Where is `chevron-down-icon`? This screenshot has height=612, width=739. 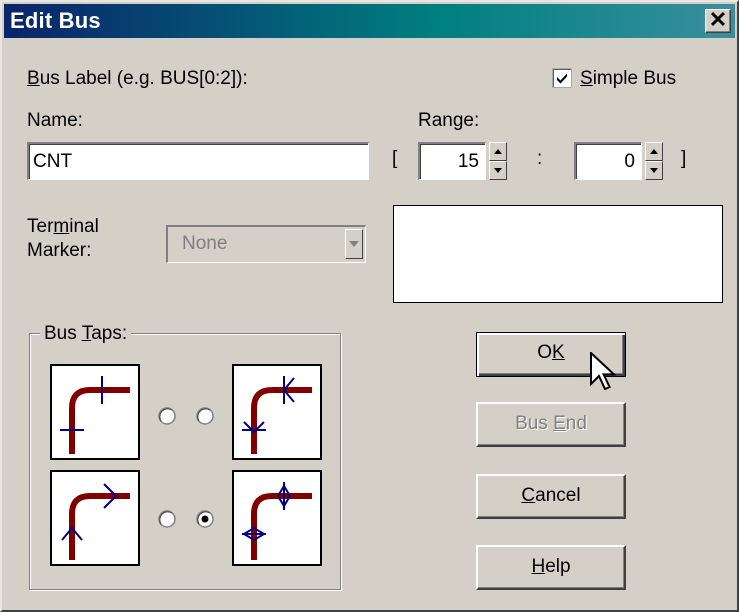 chevron-down-icon is located at coordinates (354, 244).